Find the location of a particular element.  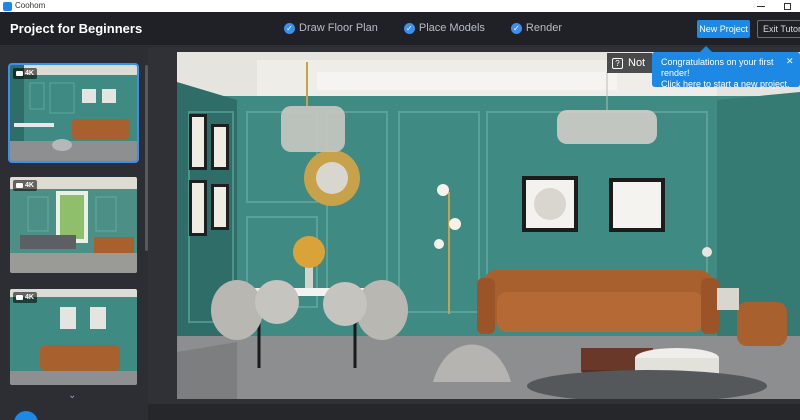

exit-tutorial-button: Exit Tutoria is located at coordinates (778, 29).